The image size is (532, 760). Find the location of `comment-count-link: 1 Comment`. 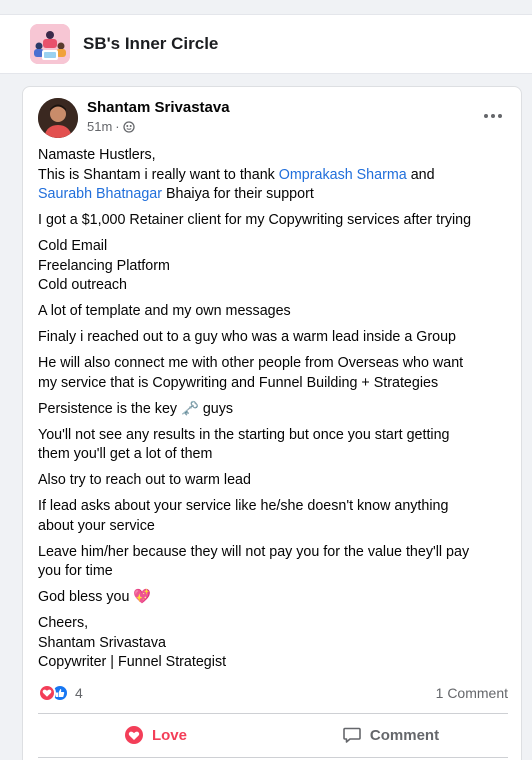

comment-count-link: 1 Comment is located at coordinates (472, 693).